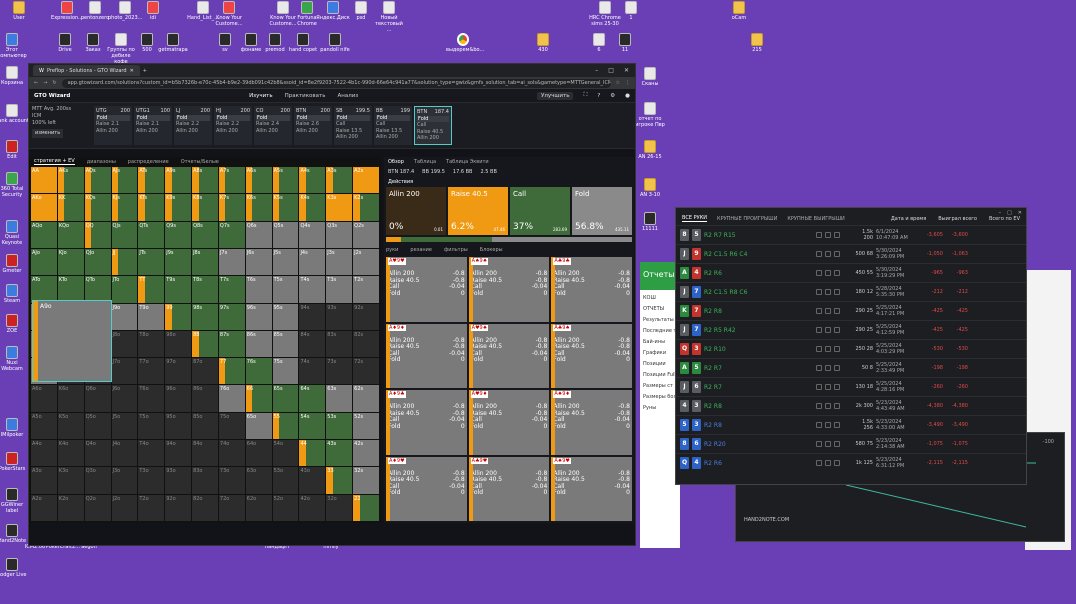 The image size is (1076, 604). I want to click on matrix-cell: T6s, so click(258, 289).